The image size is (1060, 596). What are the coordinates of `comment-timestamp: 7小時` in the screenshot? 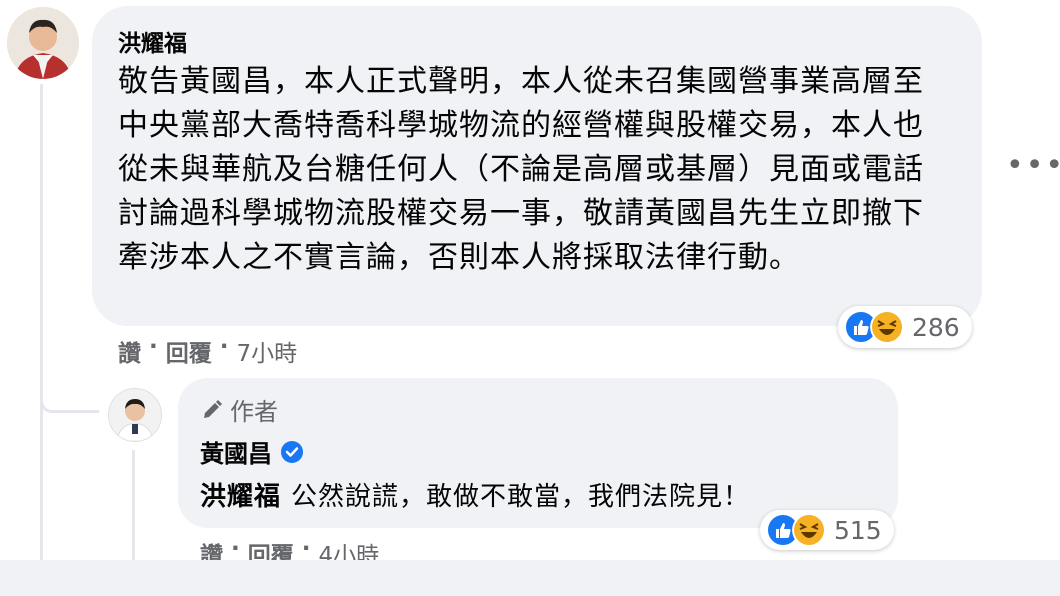 It's located at (267, 351).